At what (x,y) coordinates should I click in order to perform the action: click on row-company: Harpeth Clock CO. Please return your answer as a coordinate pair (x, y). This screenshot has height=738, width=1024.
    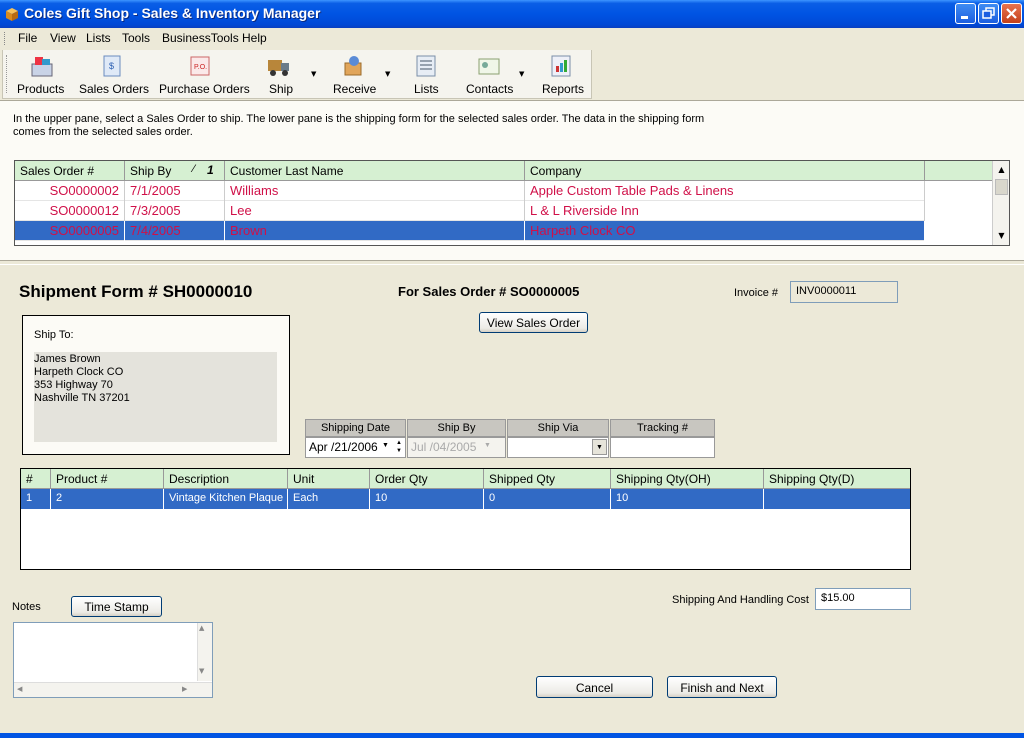
    Looking at the image, I should click on (725, 231).